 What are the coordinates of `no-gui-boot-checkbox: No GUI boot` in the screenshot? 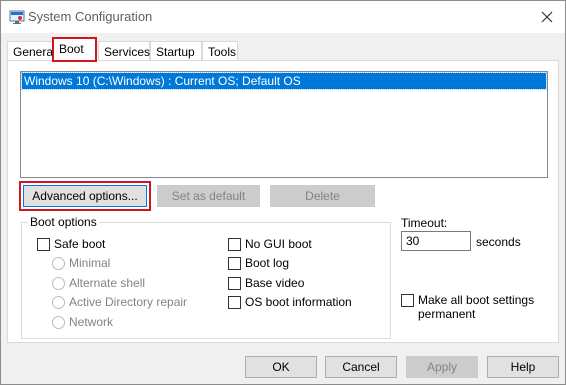 It's located at (270, 244).